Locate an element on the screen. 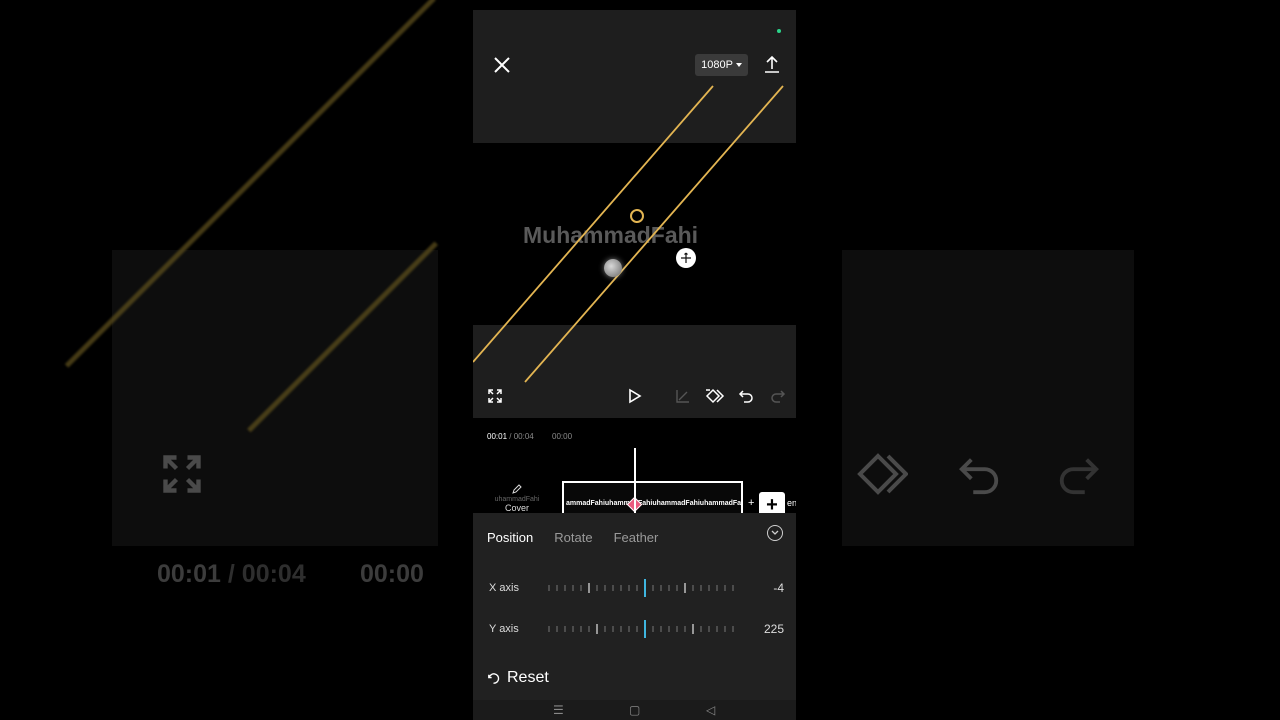 The width and height of the screenshot is (1280, 720). close-button is located at coordinates (502, 65).